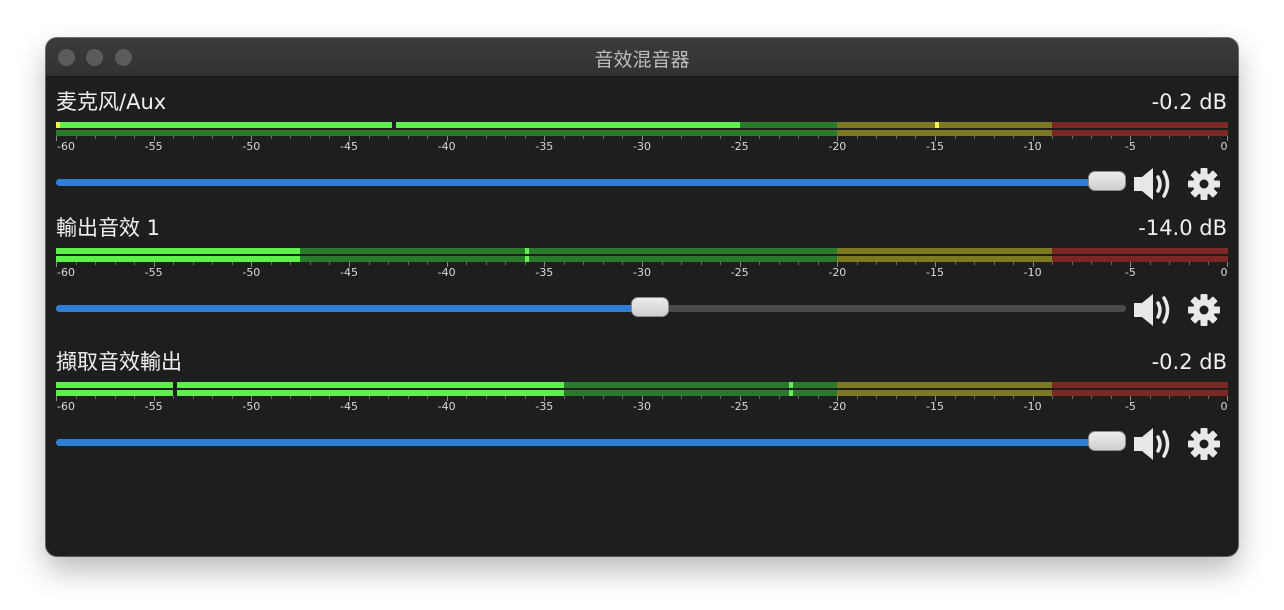  Describe the element at coordinates (251, 406) in the screenshot. I see `meter-scale-label: -50` at that location.